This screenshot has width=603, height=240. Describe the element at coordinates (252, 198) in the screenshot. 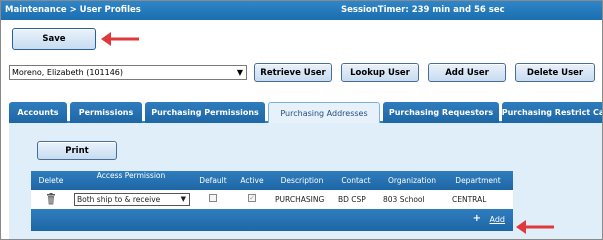

I see `active-checkbox: ✓` at that location.